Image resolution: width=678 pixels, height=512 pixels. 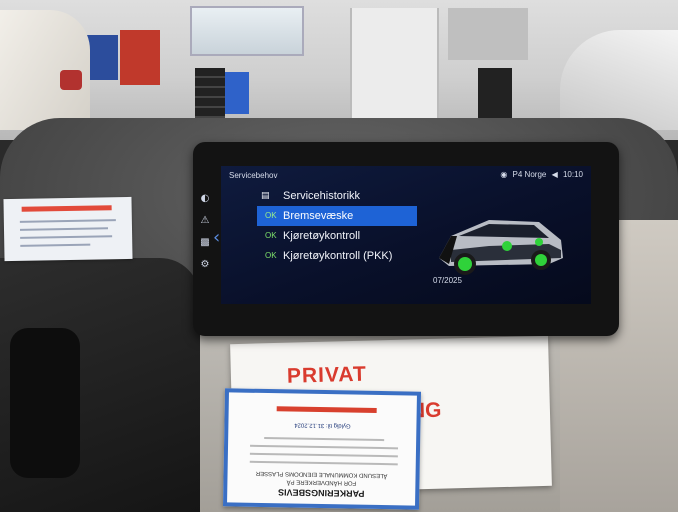 What do you see at coordinates (447, 280) in the screenshot?
I see `service-due-date: 07/2025` at bounding box center [447, 280].